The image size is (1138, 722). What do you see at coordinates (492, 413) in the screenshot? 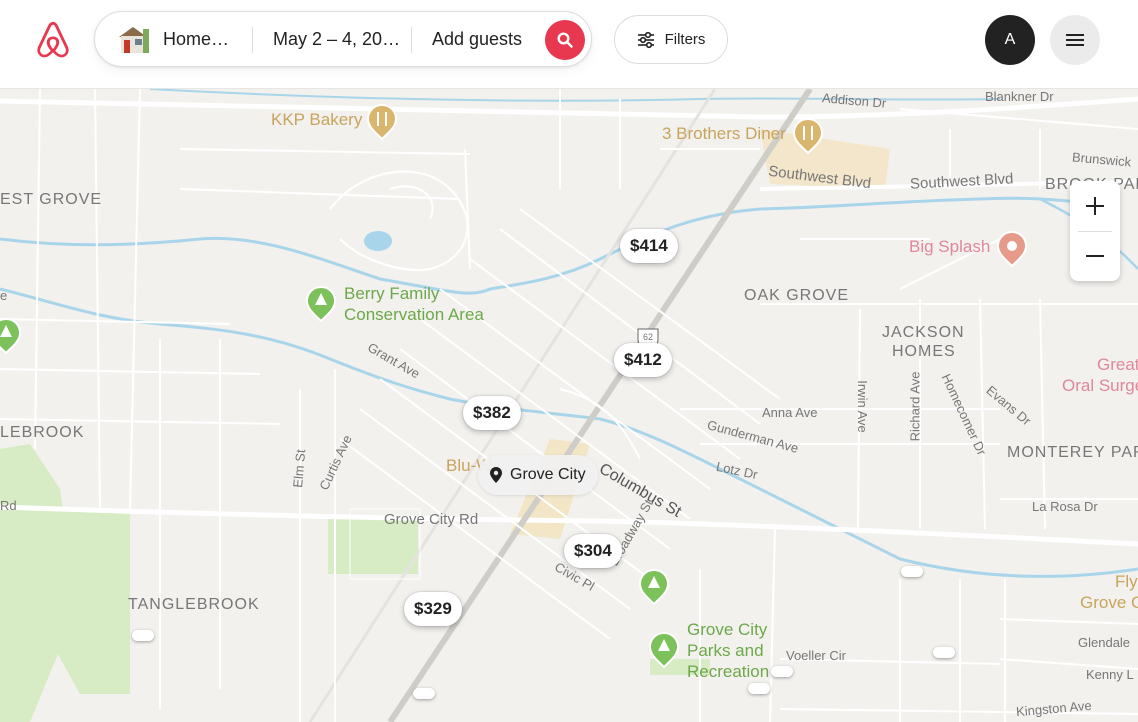
I see `price-marker: $382` at bounding box center [492, 413].